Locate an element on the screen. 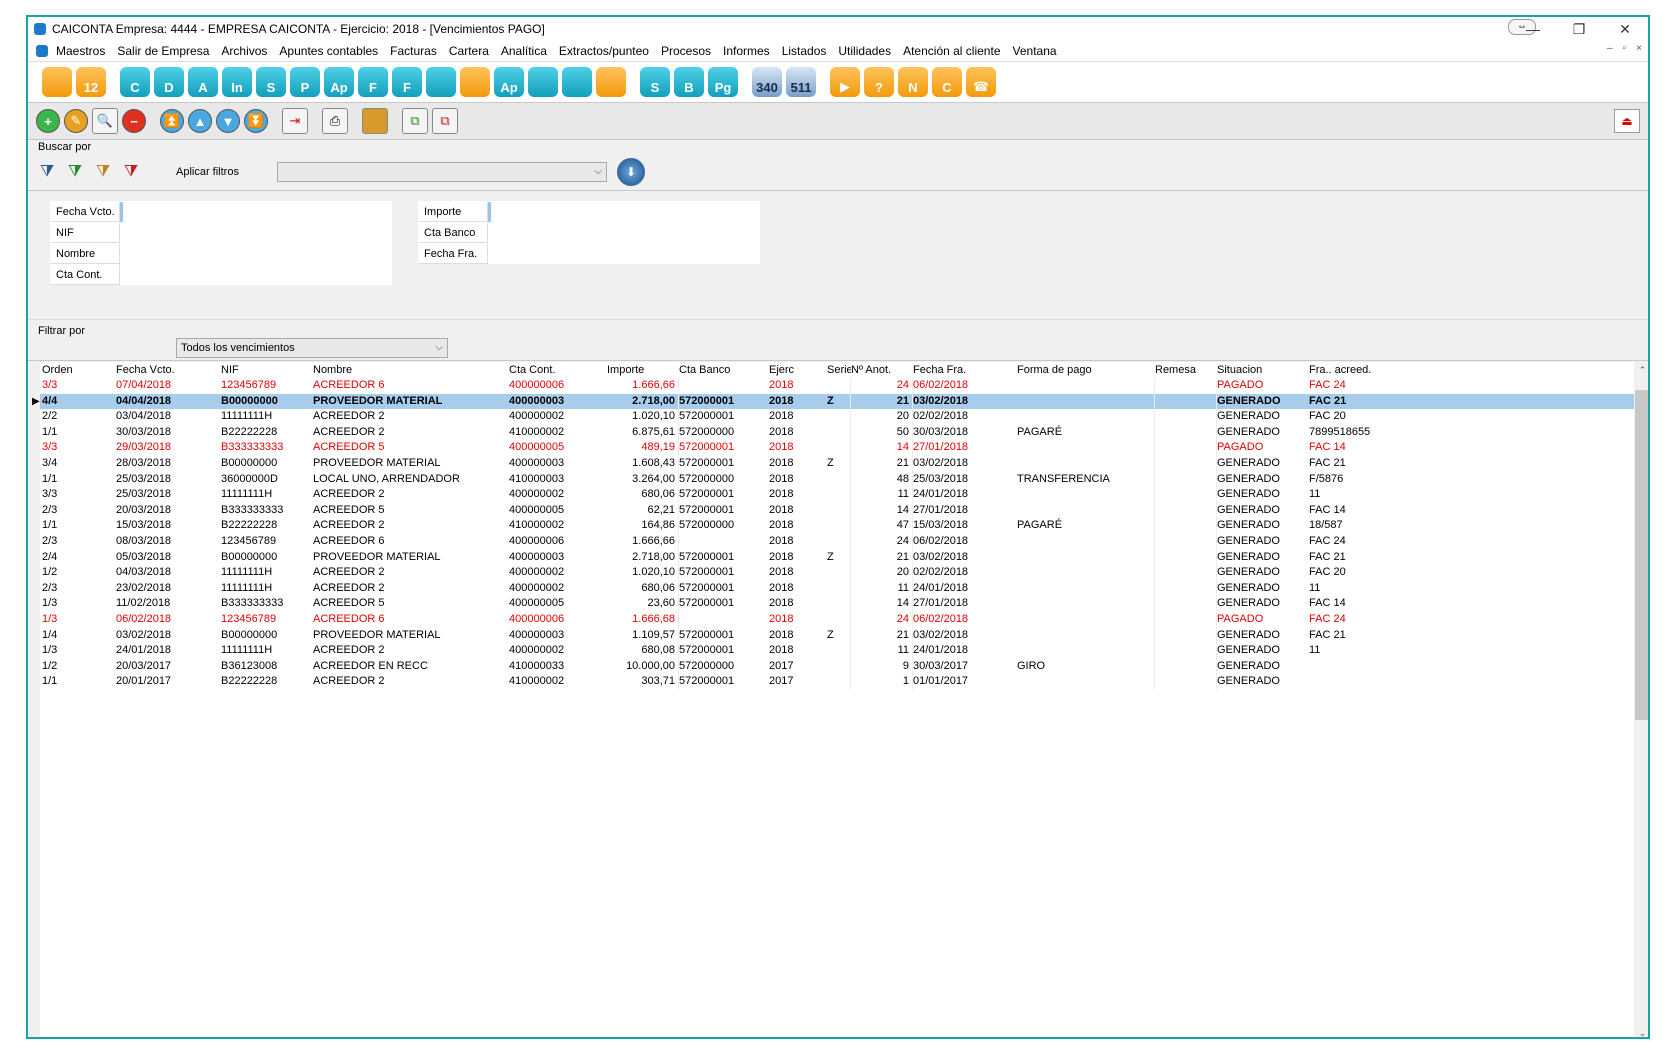 This screenshot has width=1680, height=1050. mdi-restore-button: ▫ is located at coordinates (1625, 48).